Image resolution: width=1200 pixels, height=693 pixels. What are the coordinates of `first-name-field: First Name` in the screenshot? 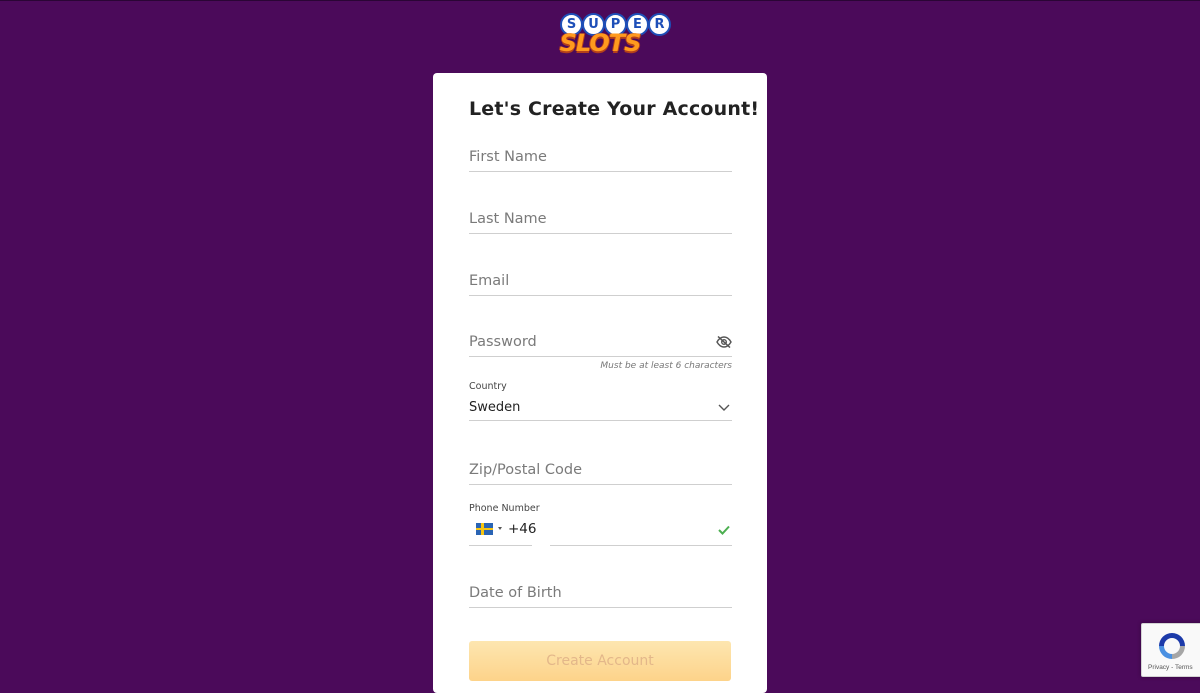 It's located at (600, 153).